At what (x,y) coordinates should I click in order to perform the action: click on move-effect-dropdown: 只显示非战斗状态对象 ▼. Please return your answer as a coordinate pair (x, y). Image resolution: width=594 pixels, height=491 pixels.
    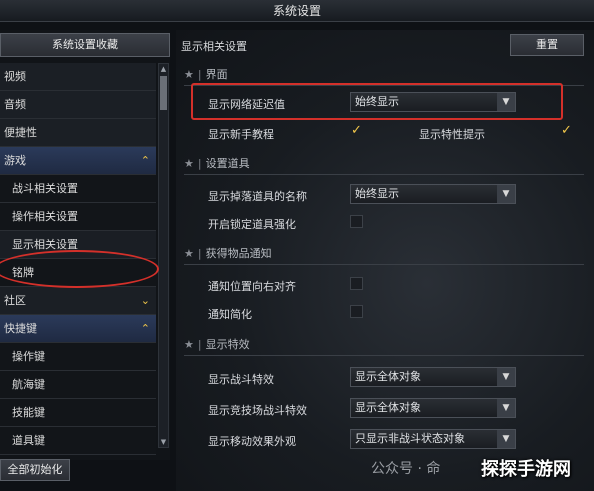
    Looking at the image, I should click on (433, 439).